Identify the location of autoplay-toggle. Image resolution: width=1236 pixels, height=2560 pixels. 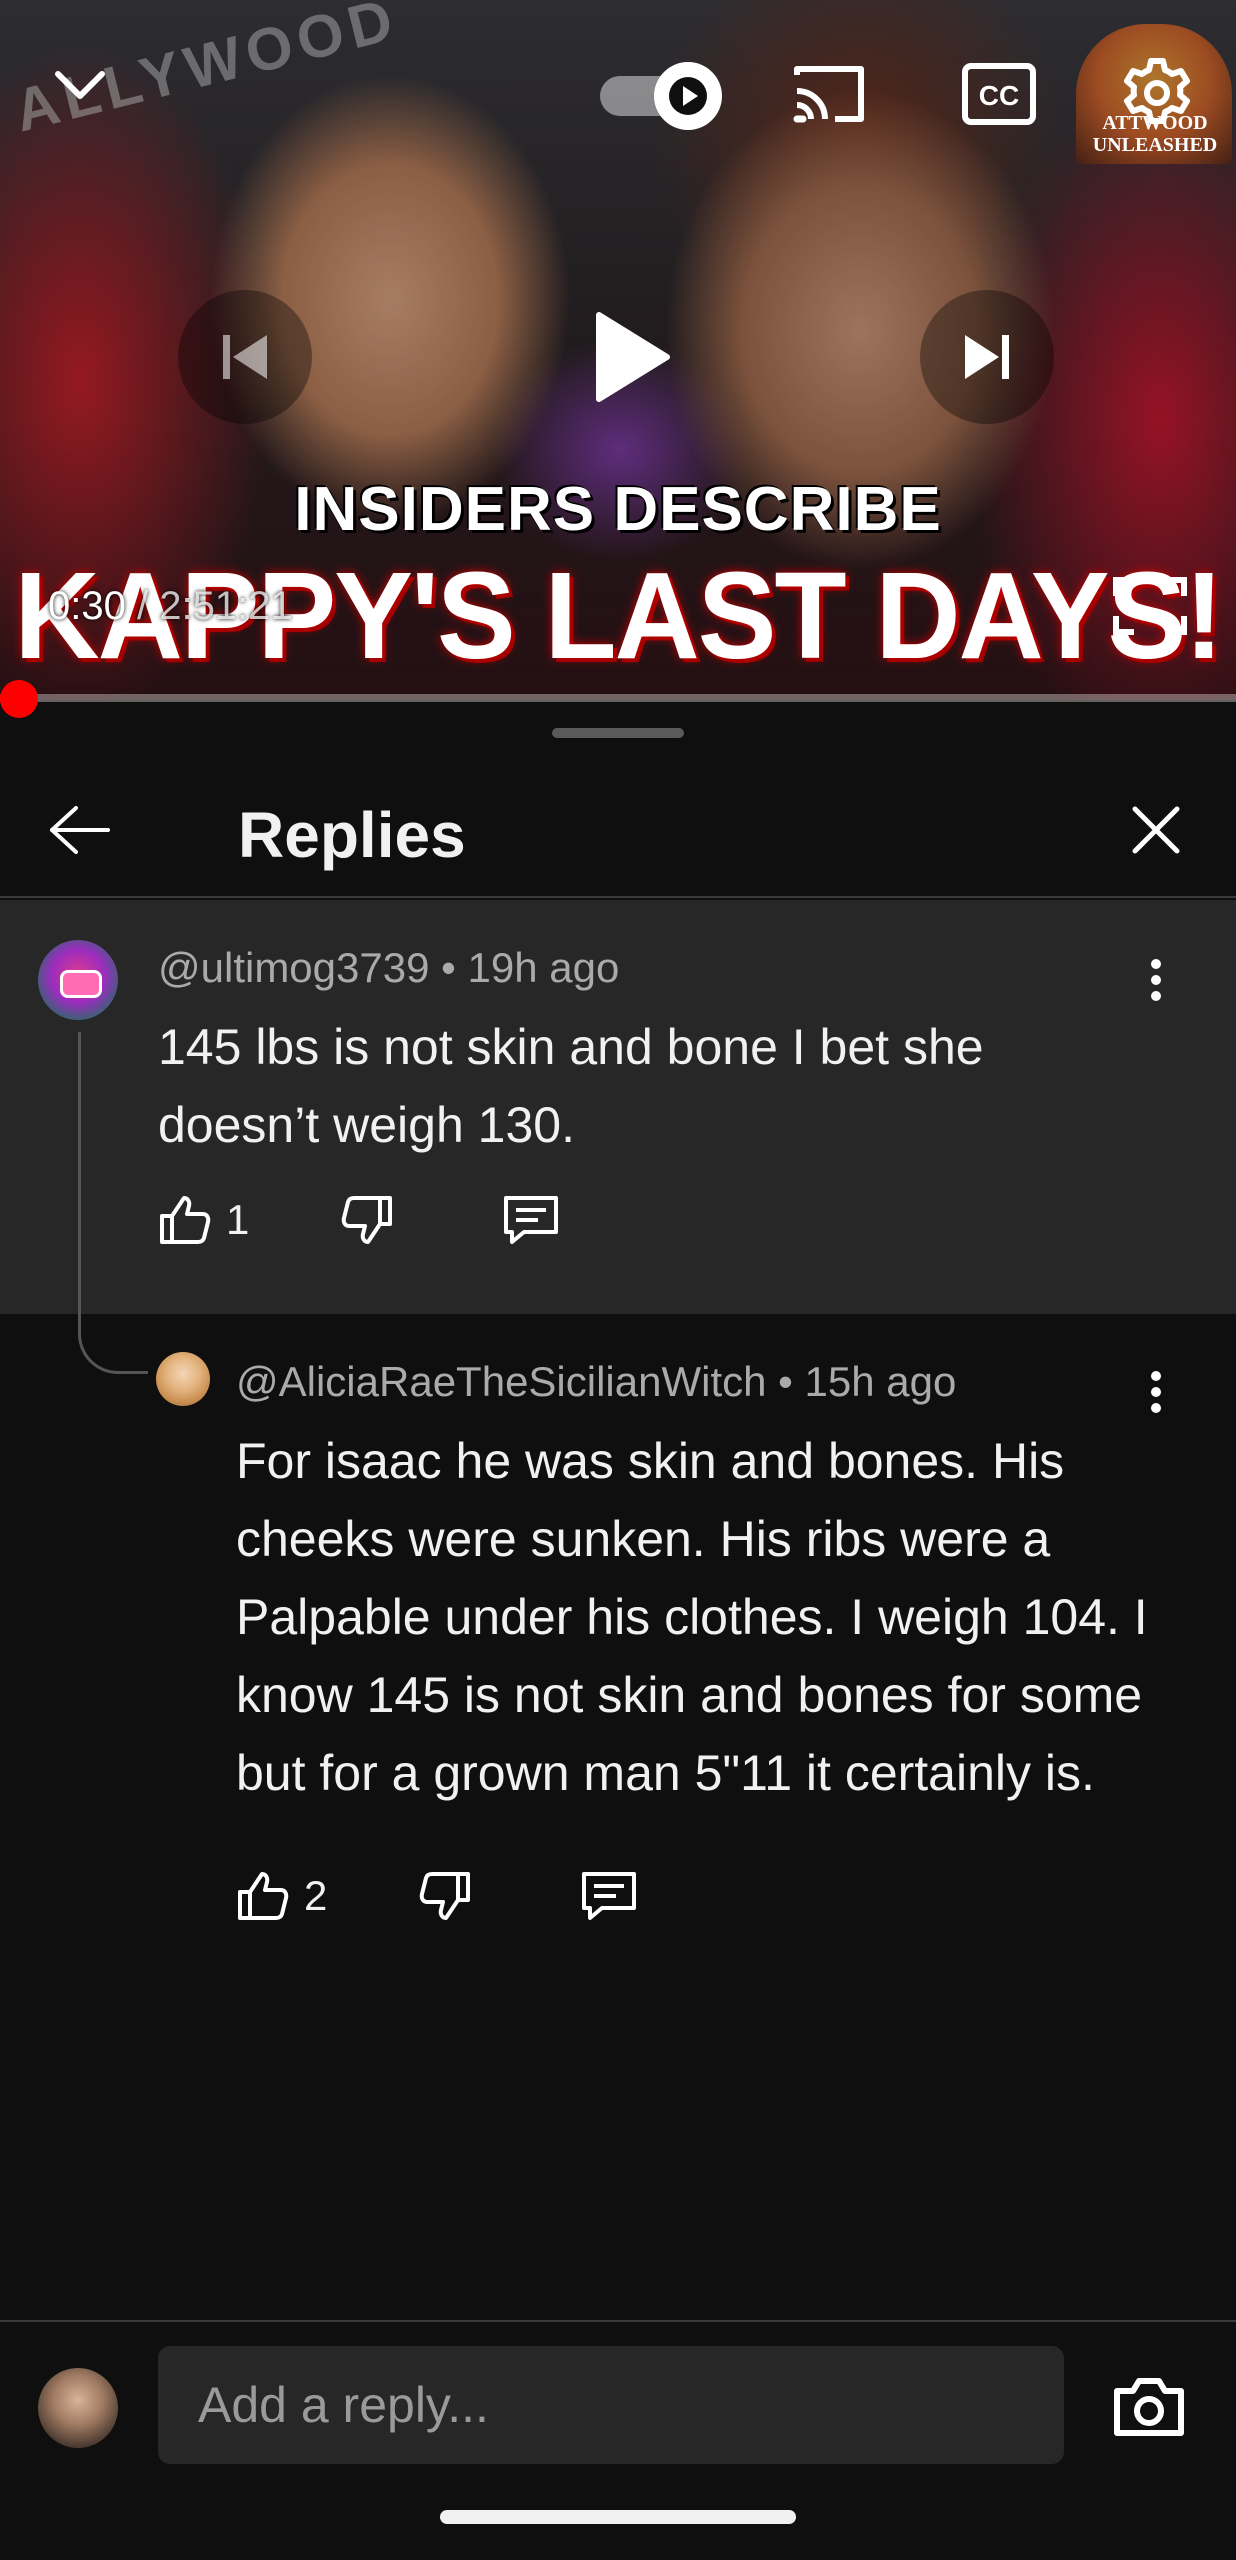
(665, 95).